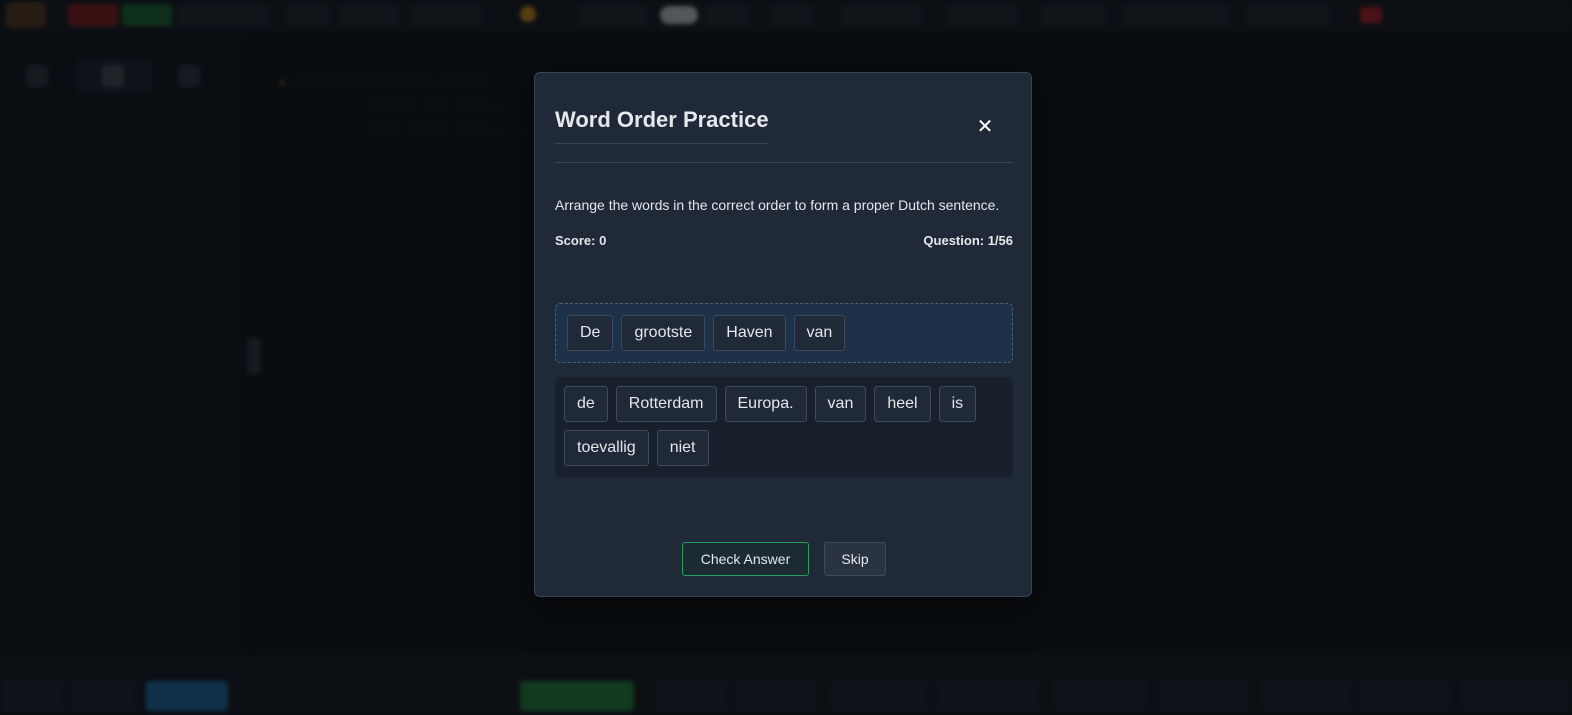 The height and width of the screenshot is (715, 1572). What do you see at coordinates (662, 125) in the screenshot?
I see `modal-title: Word Order Practice` at bounding box center [662, 125].